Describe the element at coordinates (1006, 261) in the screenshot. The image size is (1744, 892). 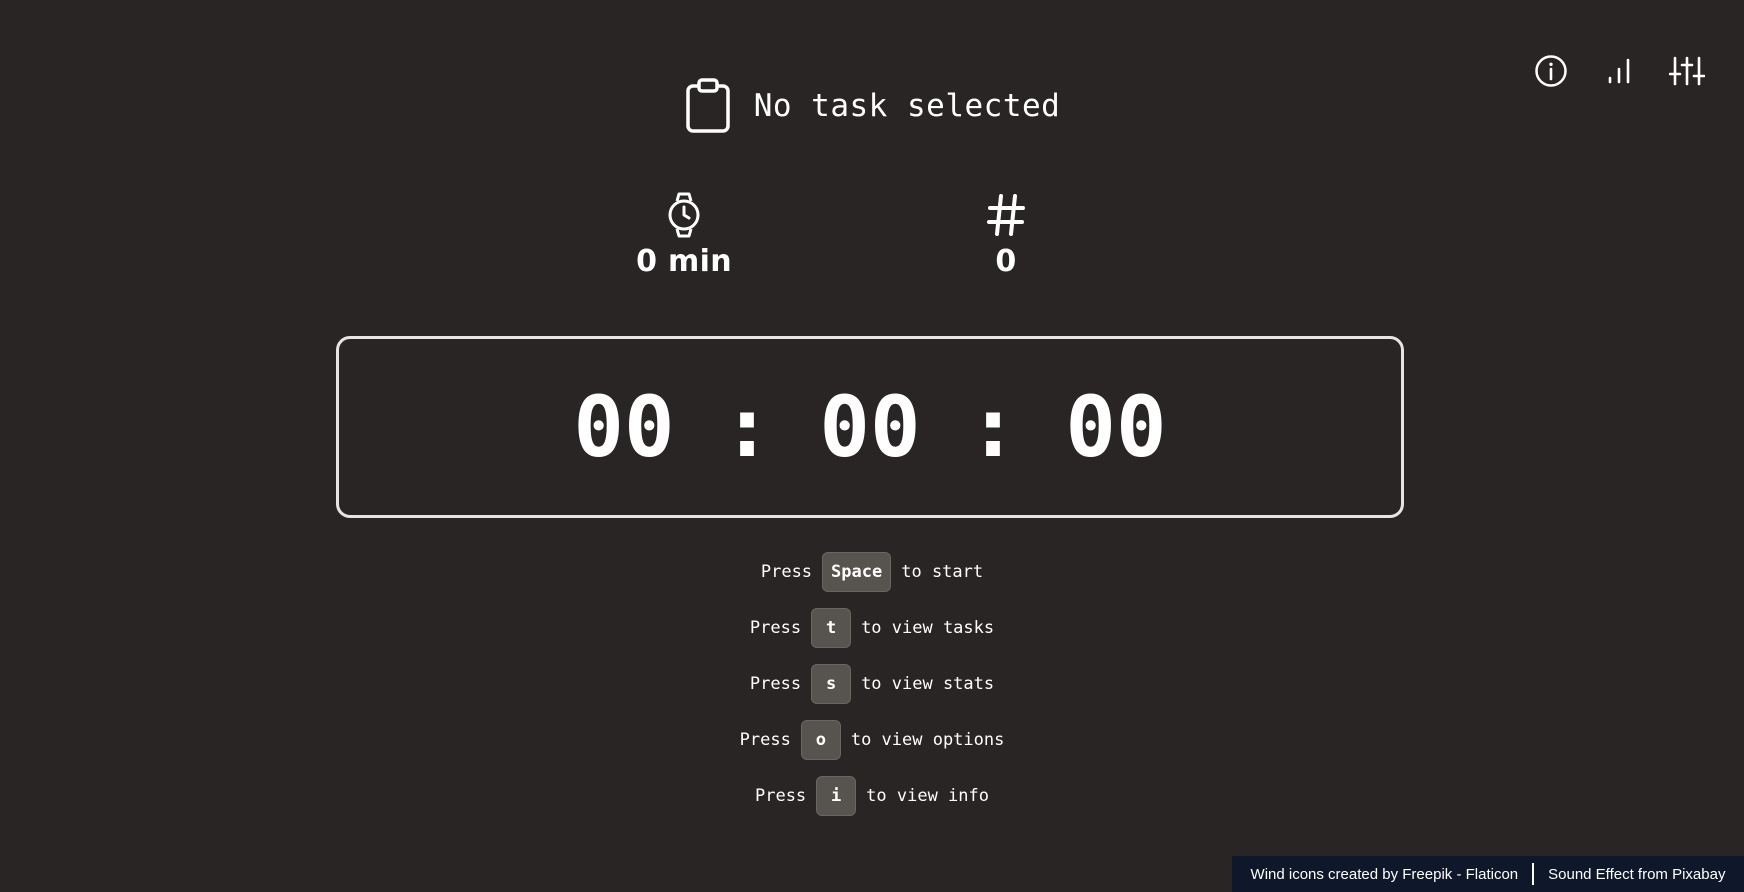
I see `count-value: 0` at that location.